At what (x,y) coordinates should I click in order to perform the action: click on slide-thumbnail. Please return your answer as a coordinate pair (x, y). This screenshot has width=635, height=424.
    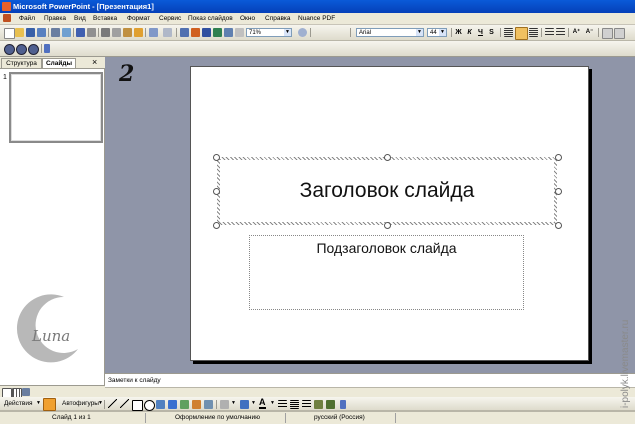
    Looking at the image, I should click on (56, 107).